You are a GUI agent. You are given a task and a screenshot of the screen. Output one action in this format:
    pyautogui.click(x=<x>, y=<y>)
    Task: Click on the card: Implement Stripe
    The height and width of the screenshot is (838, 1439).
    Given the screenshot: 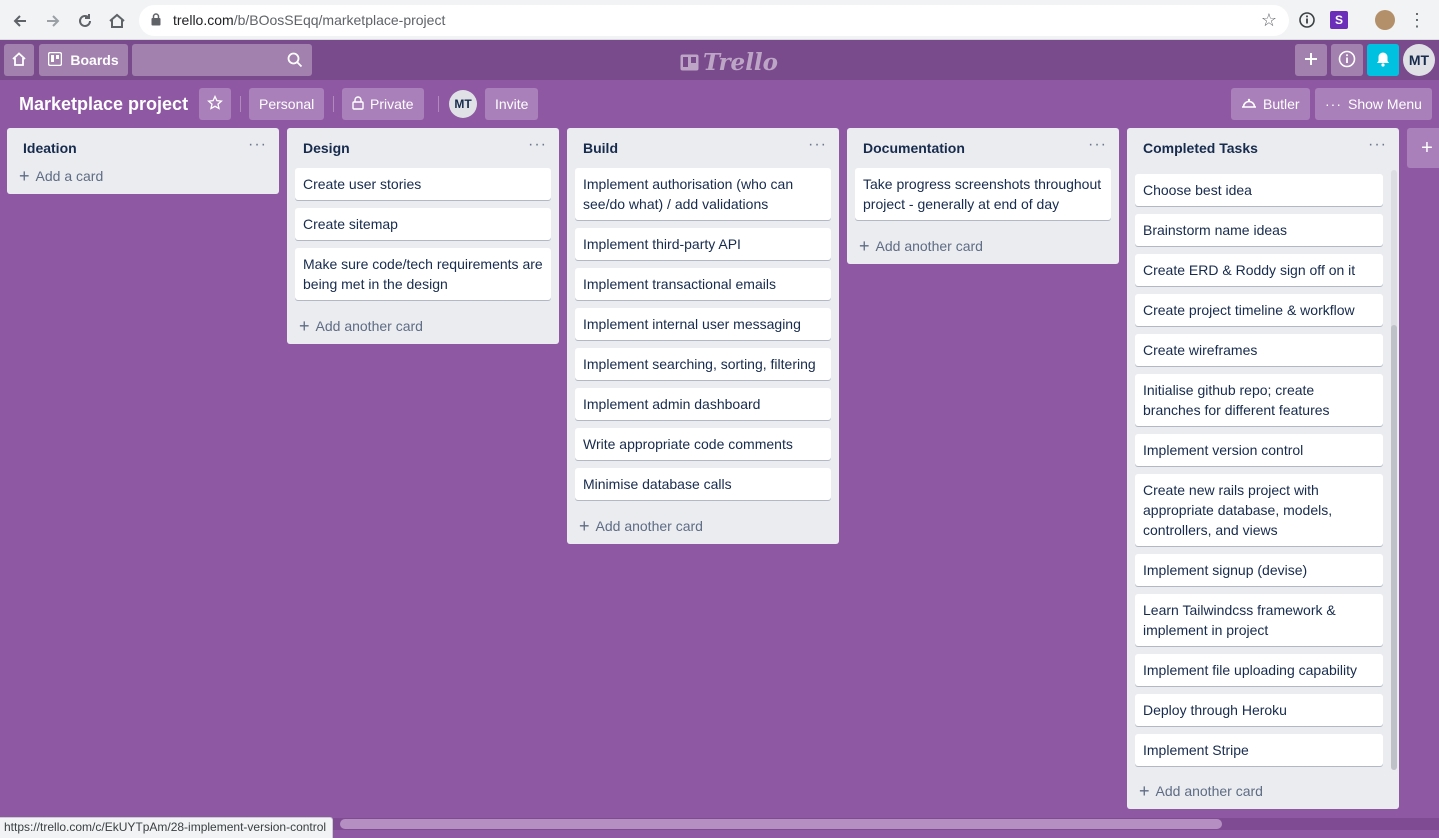 What is the action you would take?
    pyautogui.click(x=1259, y=750)
    